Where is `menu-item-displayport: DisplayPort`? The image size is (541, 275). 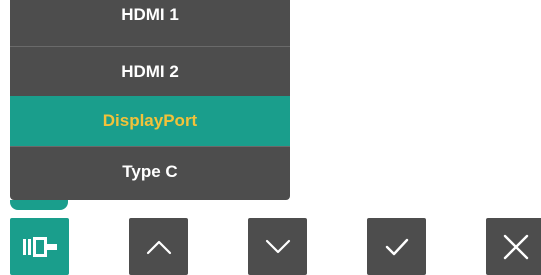 menu-item-displayport: DisplayPort is located at coordinates (150, 121).